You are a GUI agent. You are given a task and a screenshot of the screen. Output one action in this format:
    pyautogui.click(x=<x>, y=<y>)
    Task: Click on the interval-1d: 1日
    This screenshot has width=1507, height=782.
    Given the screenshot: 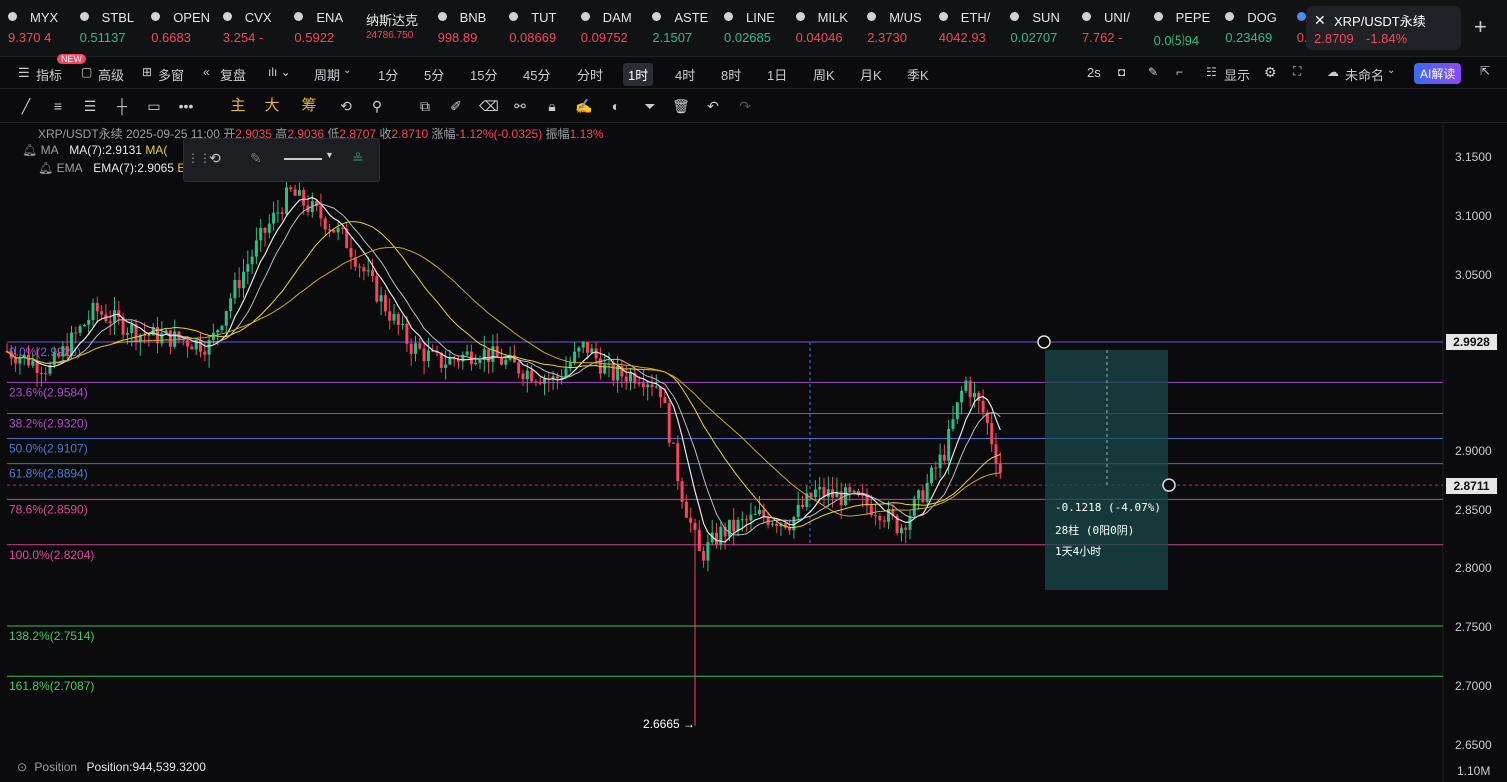 What is the action you would take?
    pyautogui.click(x=777, y=74)
    